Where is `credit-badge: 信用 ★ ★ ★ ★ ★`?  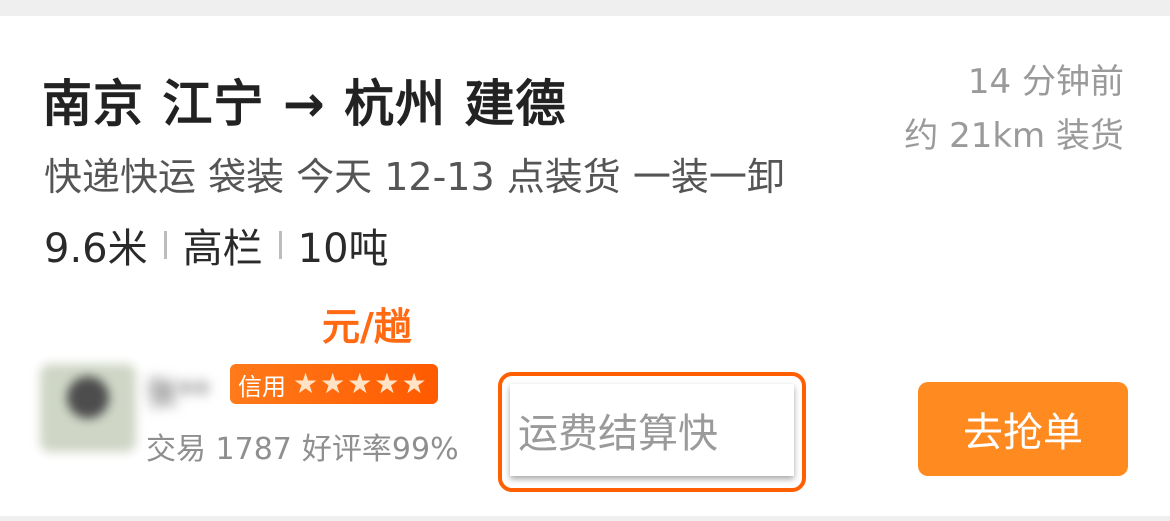 credit-badge: 信用 ★ ★ ★ ★ ★ is located at coordinates (334, 384).